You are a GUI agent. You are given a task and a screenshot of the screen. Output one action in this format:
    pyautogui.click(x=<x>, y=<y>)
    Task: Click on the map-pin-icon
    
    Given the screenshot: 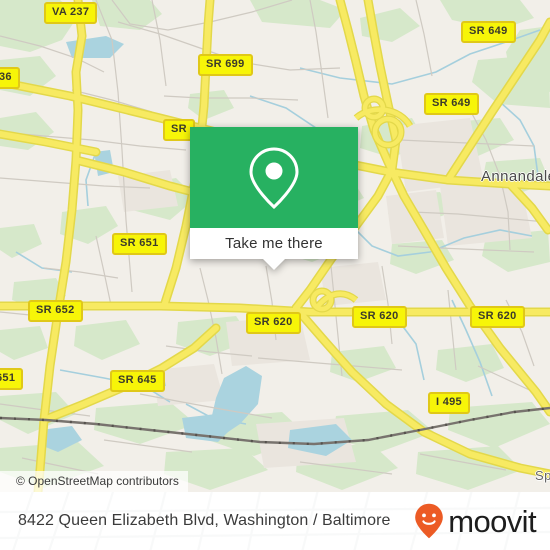 What is the action you would take?
    pyautogui.click(x=274, y=177)
    